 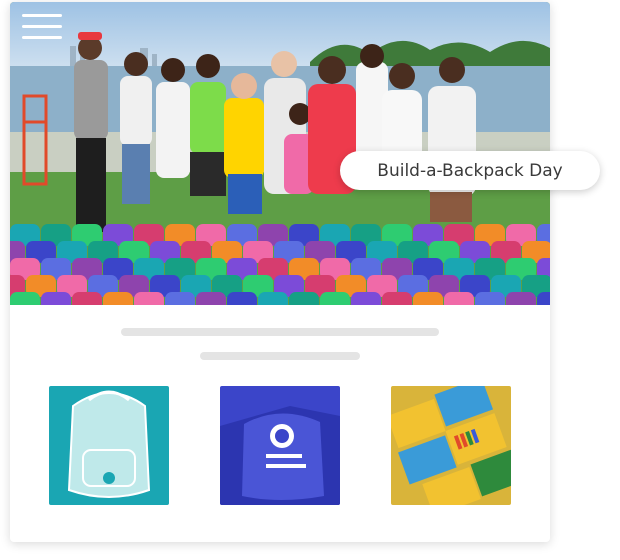 I want to click on thumbnail-crayons, so click(x=451, y=445).